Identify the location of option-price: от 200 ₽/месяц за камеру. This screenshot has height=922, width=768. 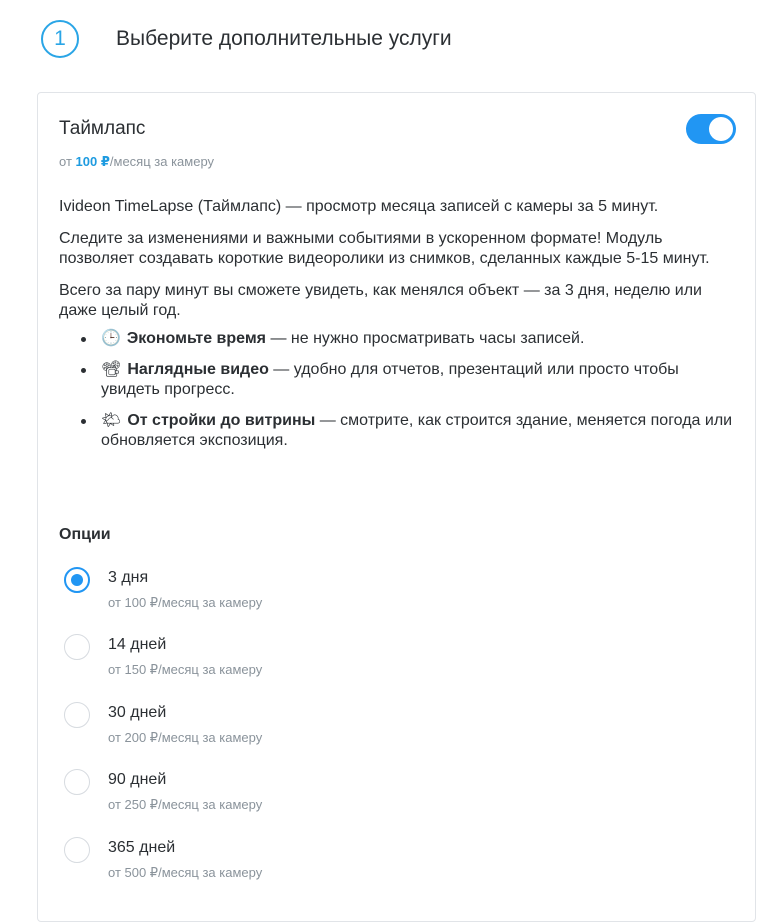
(185, 737).